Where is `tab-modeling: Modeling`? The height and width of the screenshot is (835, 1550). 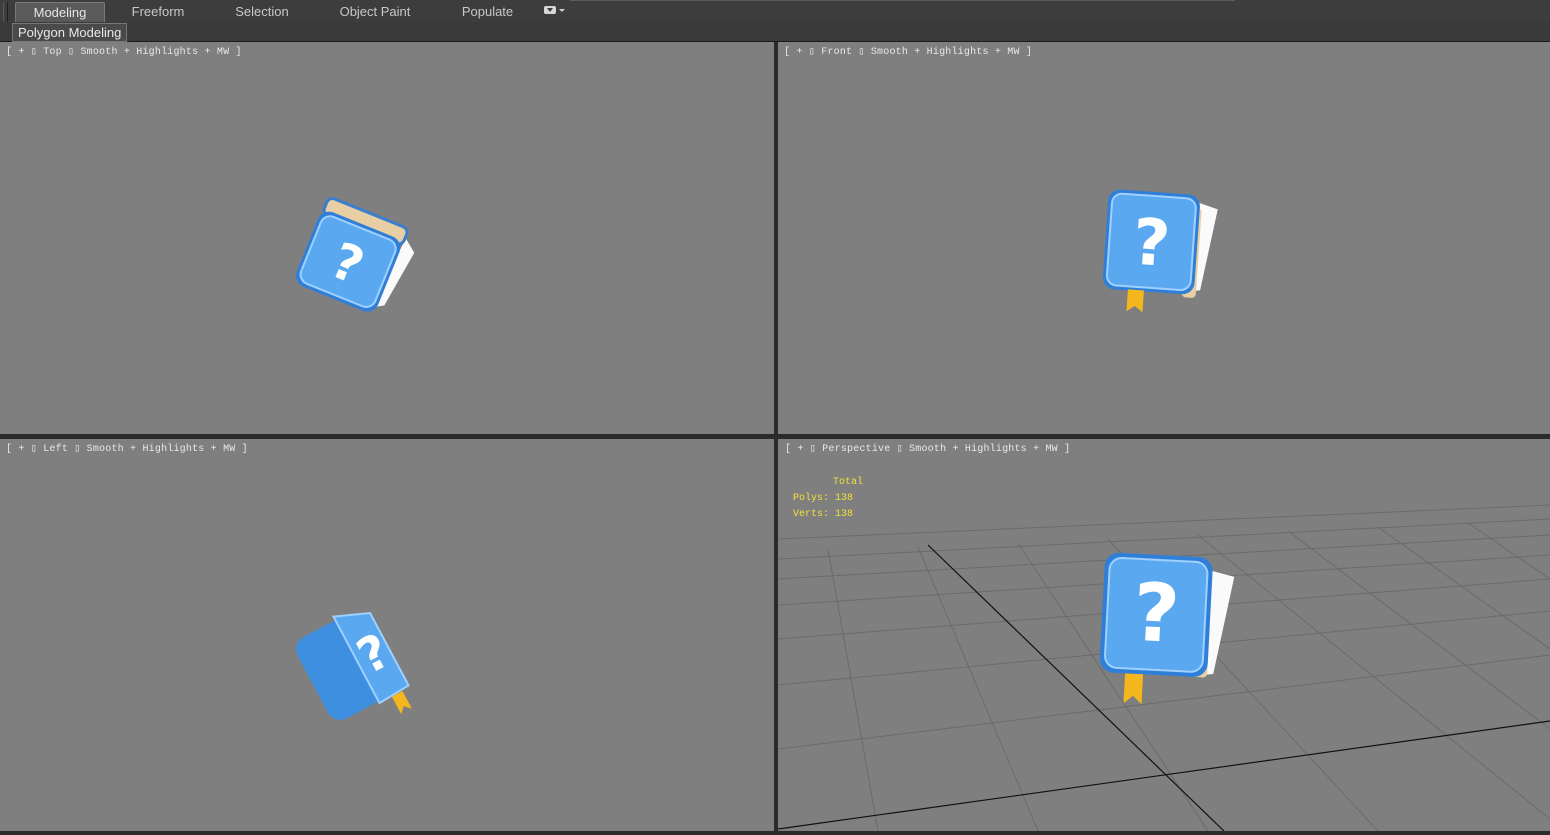
tab-modeling: Modeling is located at coordinates (60, 12).